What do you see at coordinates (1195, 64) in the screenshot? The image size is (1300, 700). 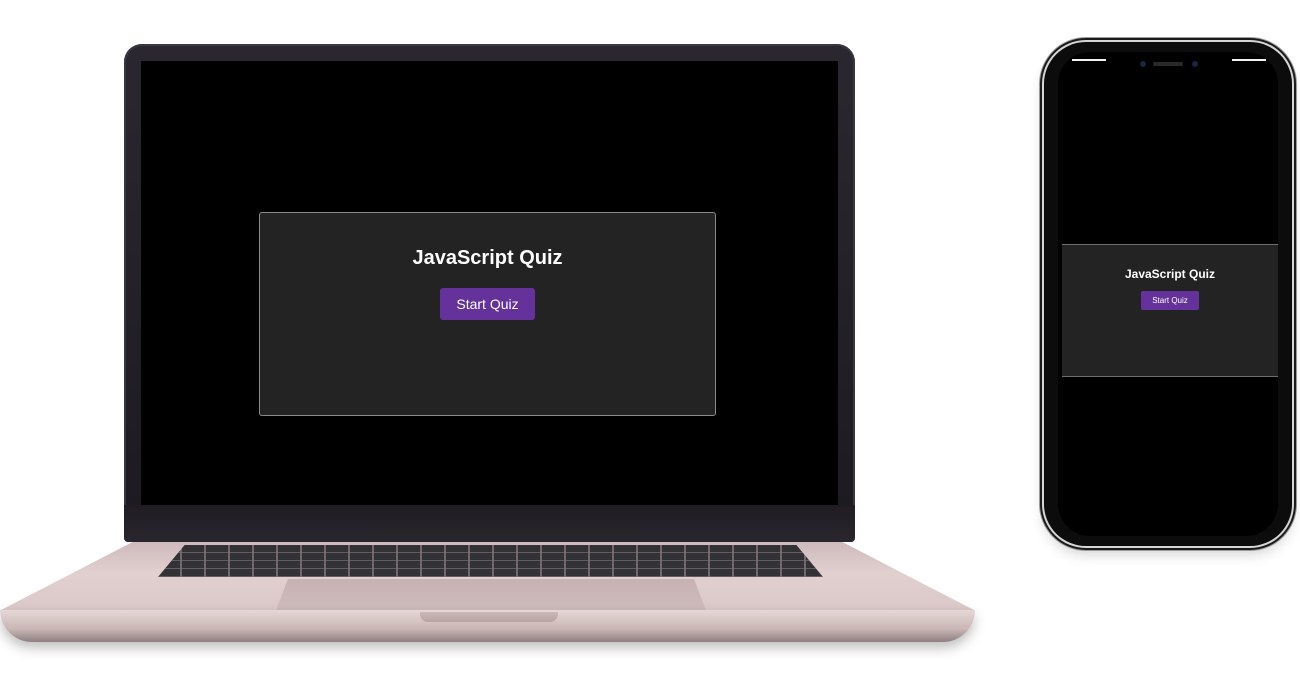 I see `phone-sensor-icon` at bounding box center [1195, 64].